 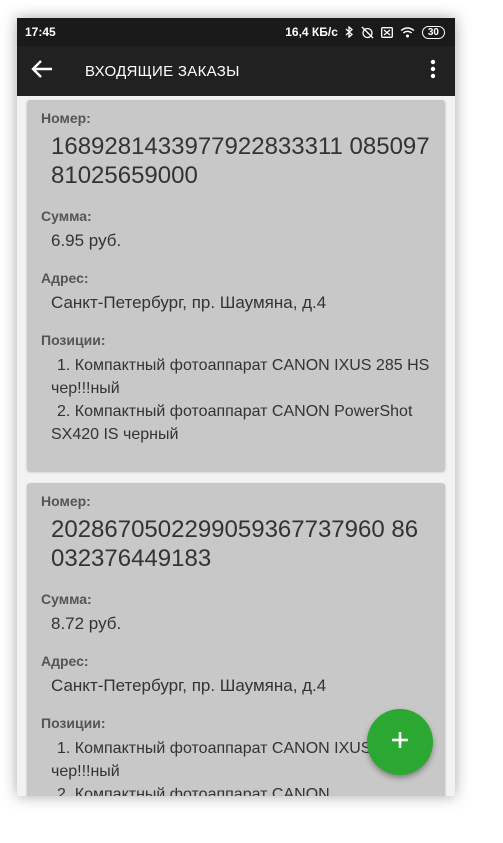 I want to click on wifi-icon, so click(x=407, y=32).